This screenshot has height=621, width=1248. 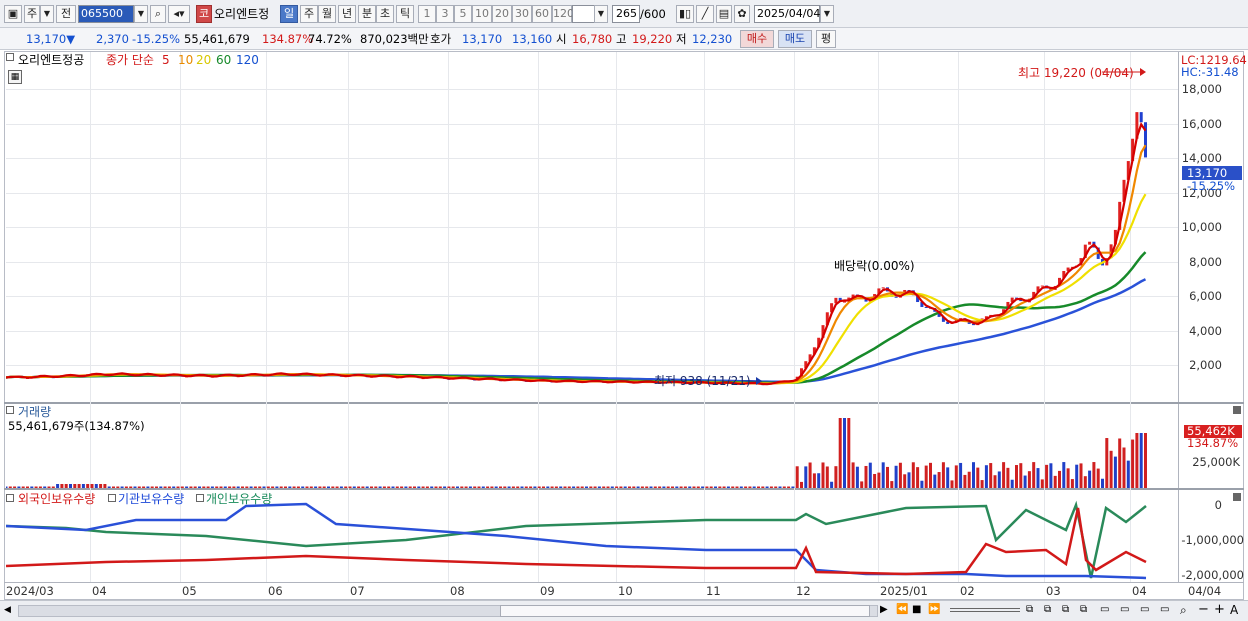 I want to click on stock-code-input: 065500, so click(x=106, y=14).